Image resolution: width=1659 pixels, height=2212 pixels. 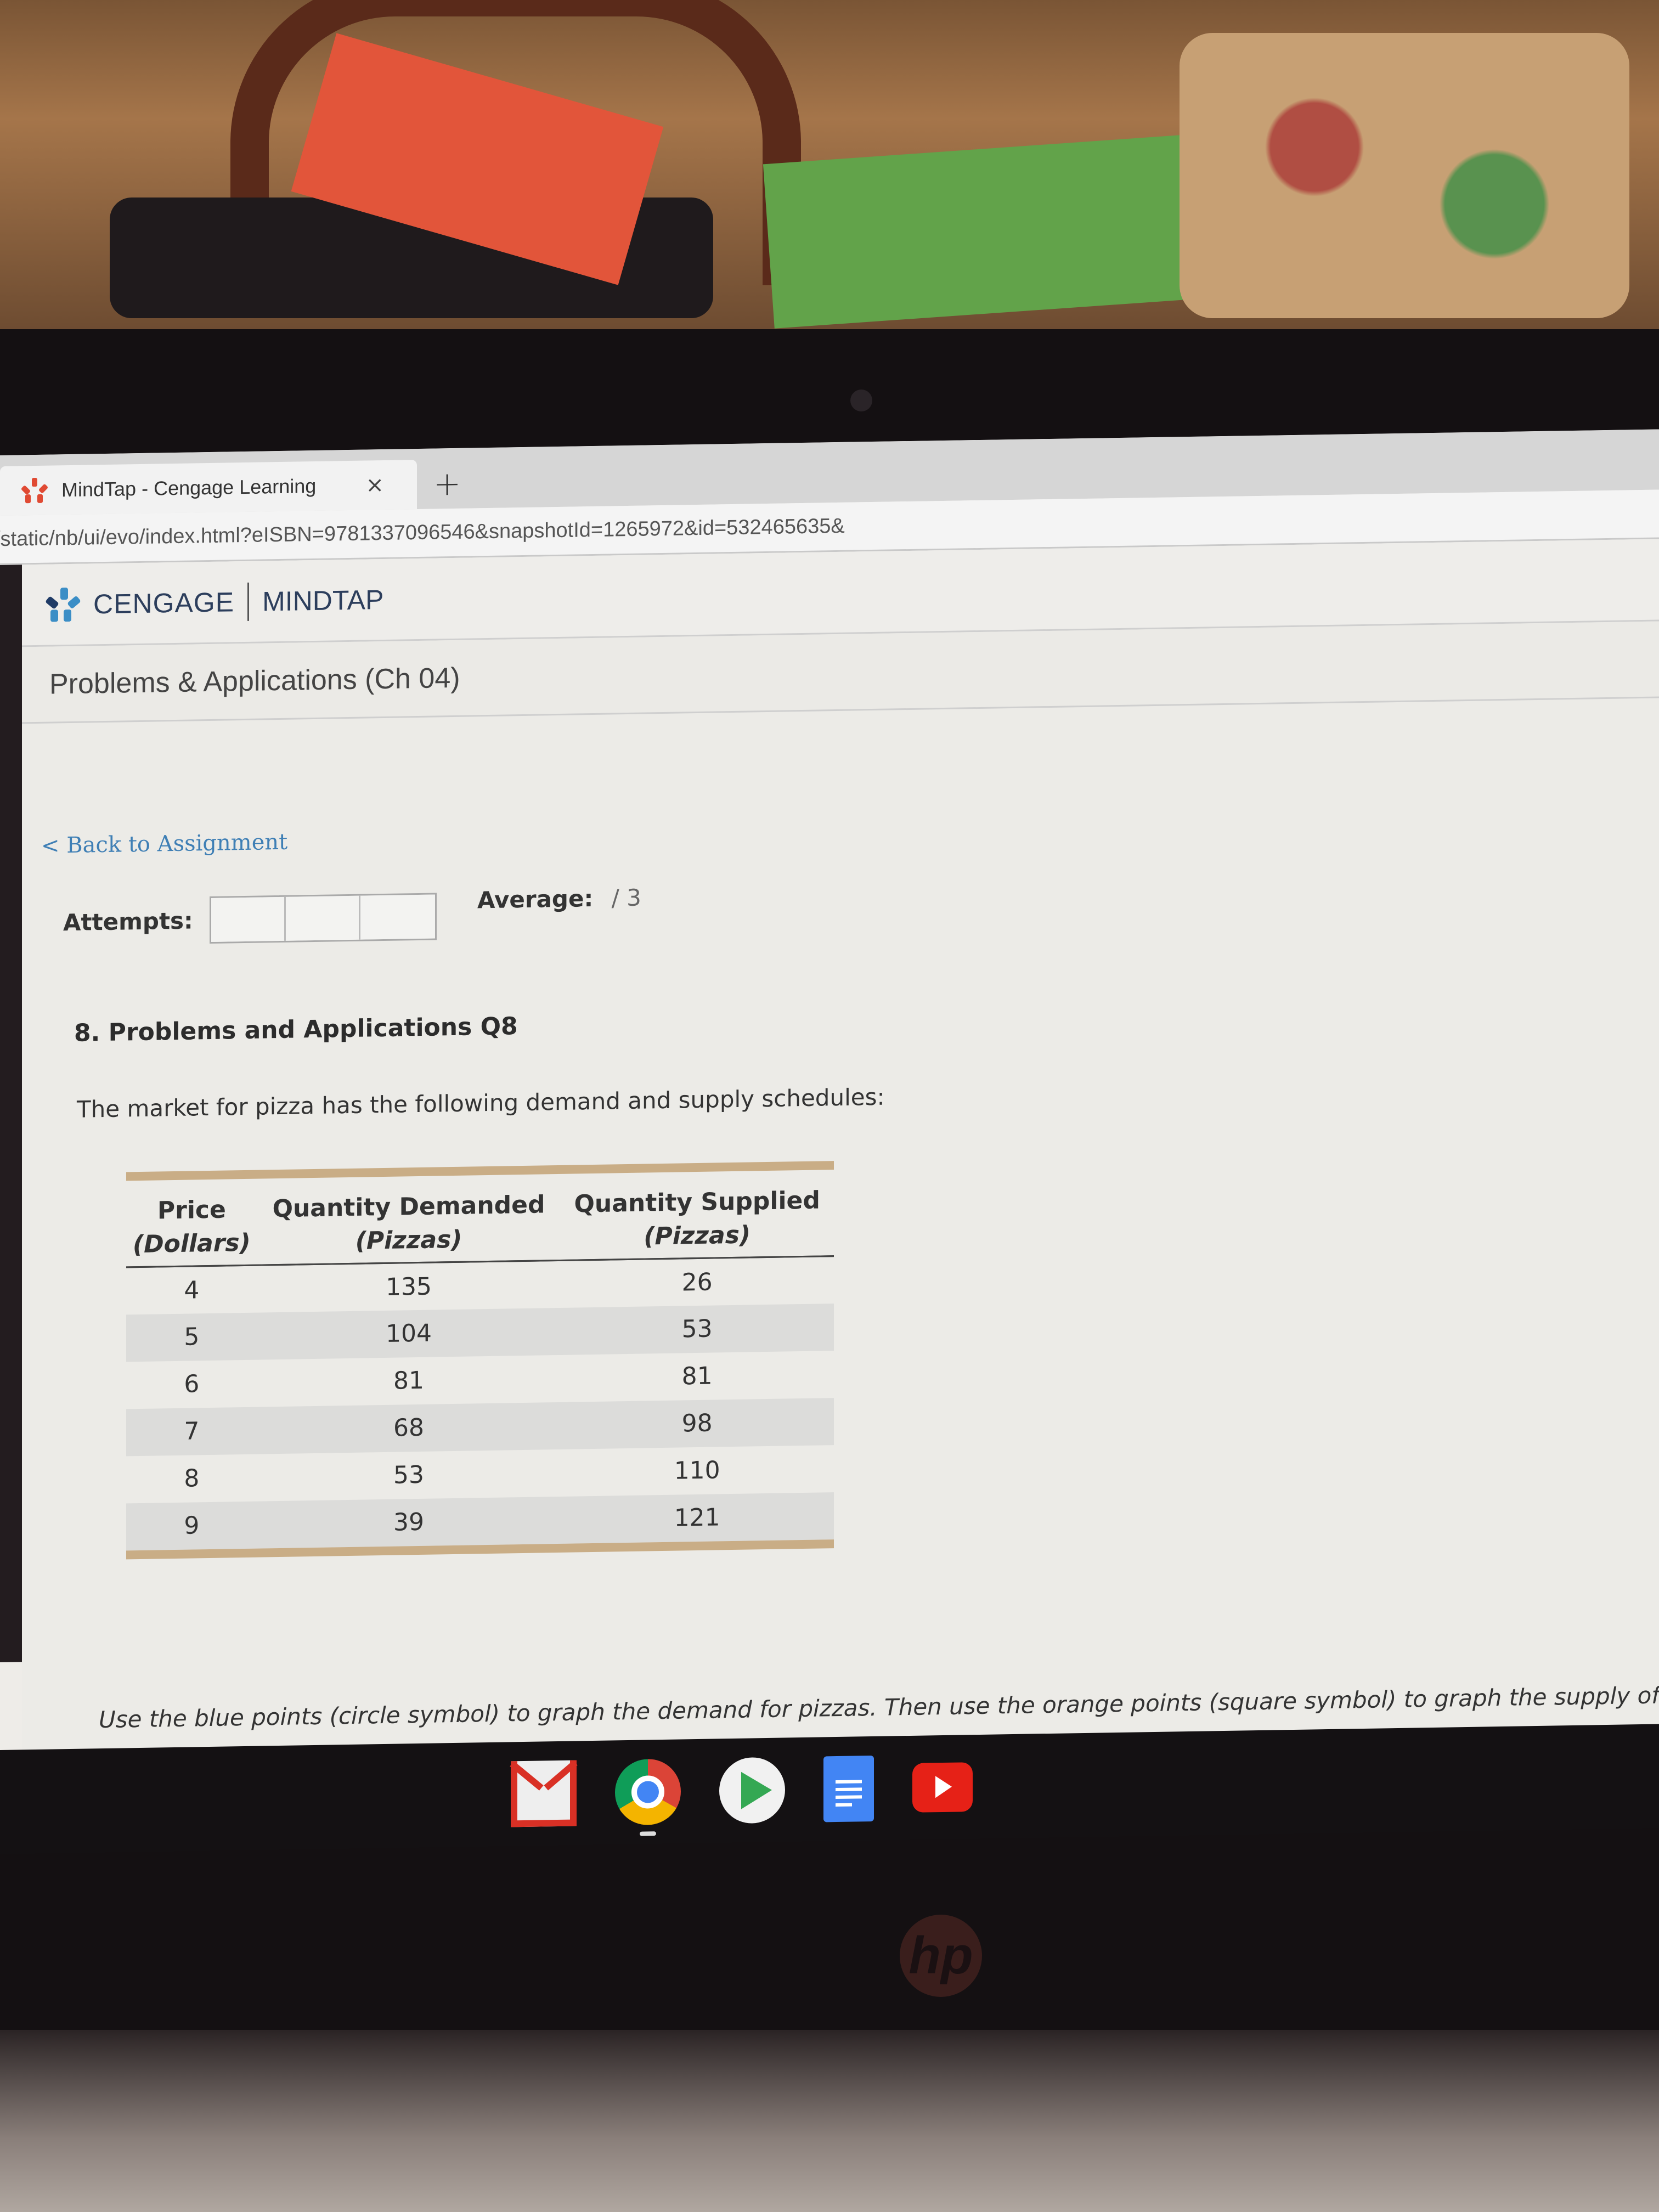 I want to click on webcam, so click(x=861, y=400).